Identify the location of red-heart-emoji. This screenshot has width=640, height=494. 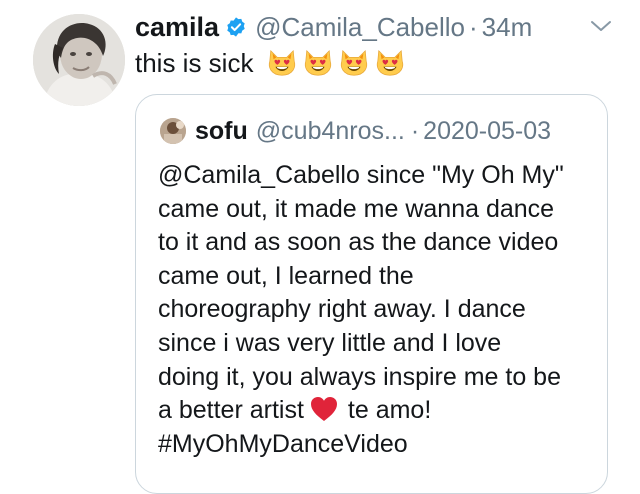
(324, 409).